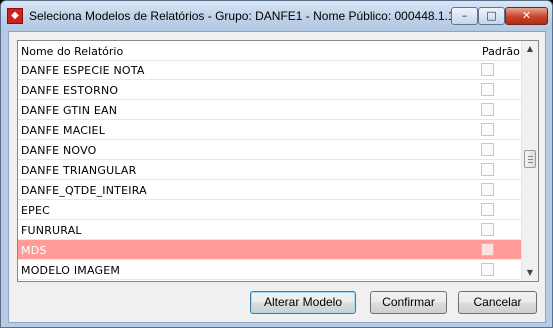 This screenshot has height=328, width=553. Describe the element at coordinates (83, 70) in the screenshot. I see `report-name-cell: DANFE ESPECIE NOTA` at that location.